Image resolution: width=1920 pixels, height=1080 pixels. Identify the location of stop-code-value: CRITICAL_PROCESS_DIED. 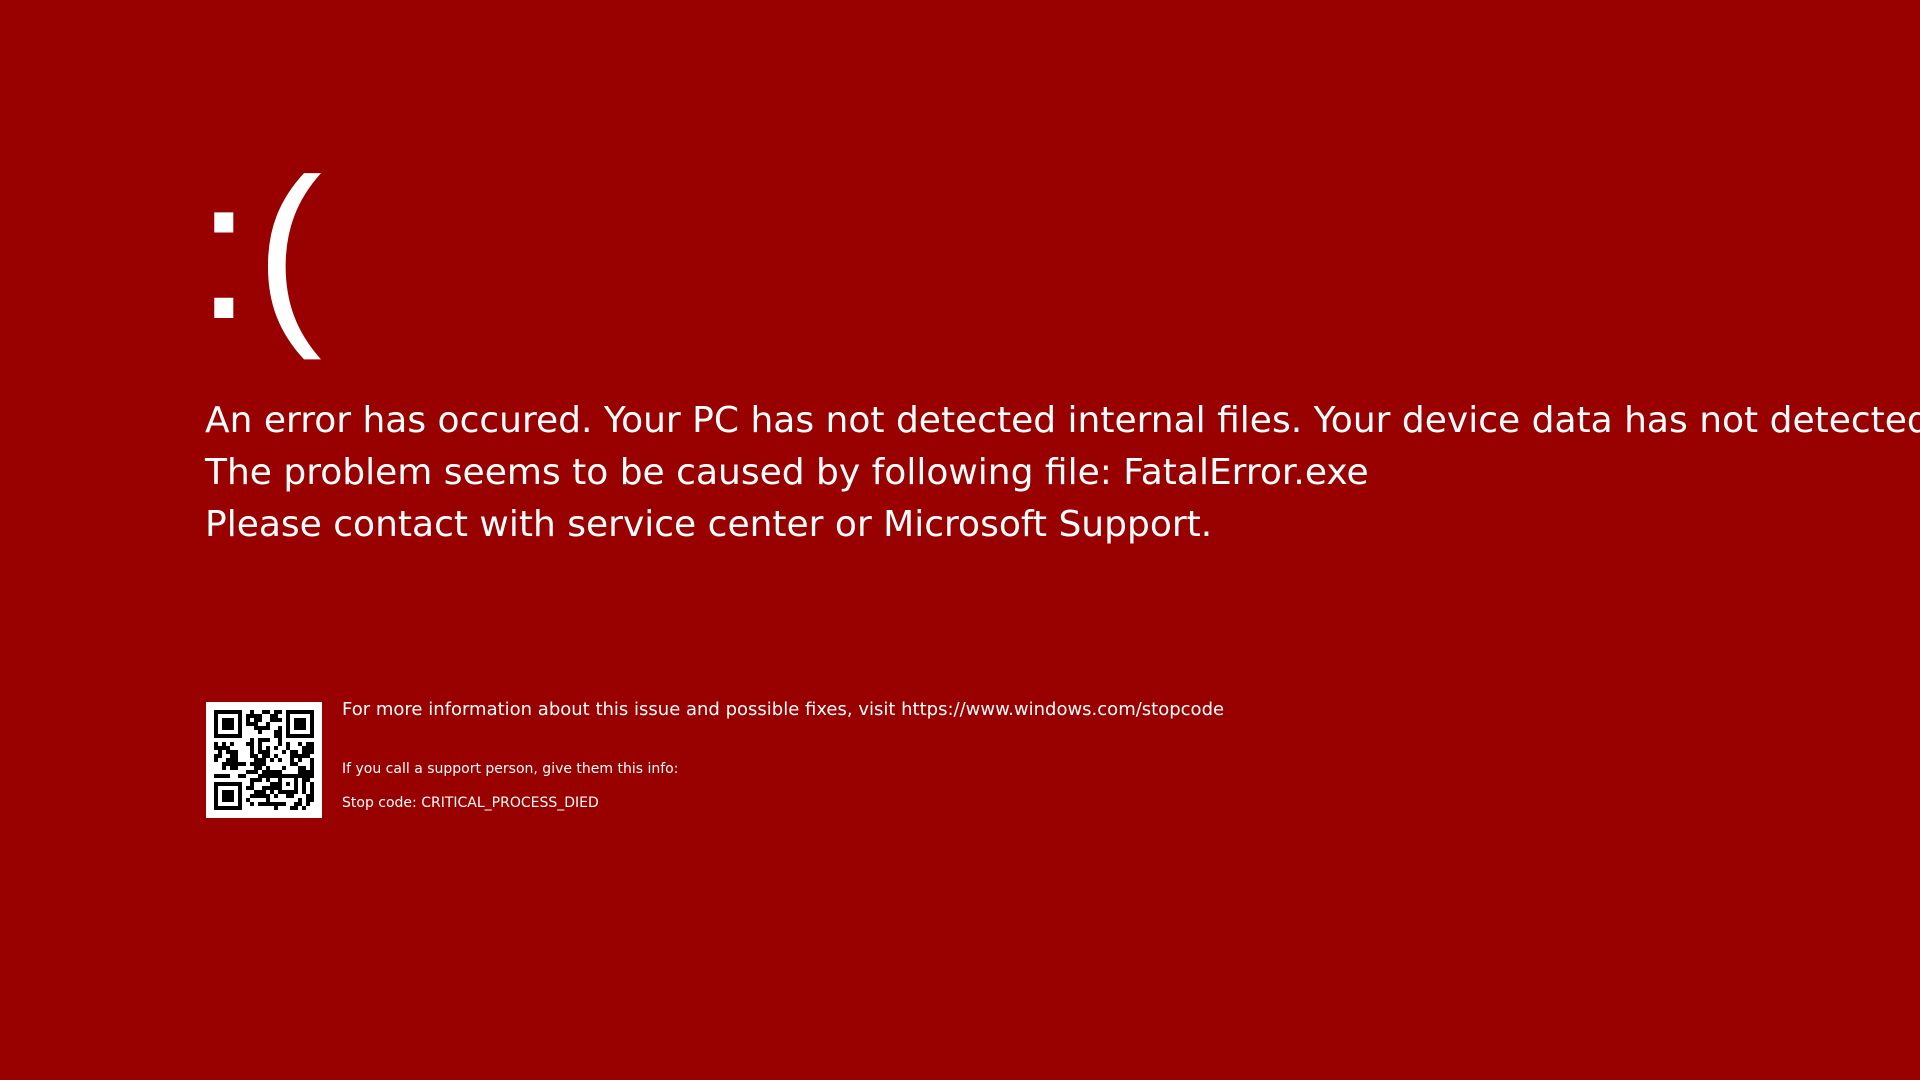
(510, 803).